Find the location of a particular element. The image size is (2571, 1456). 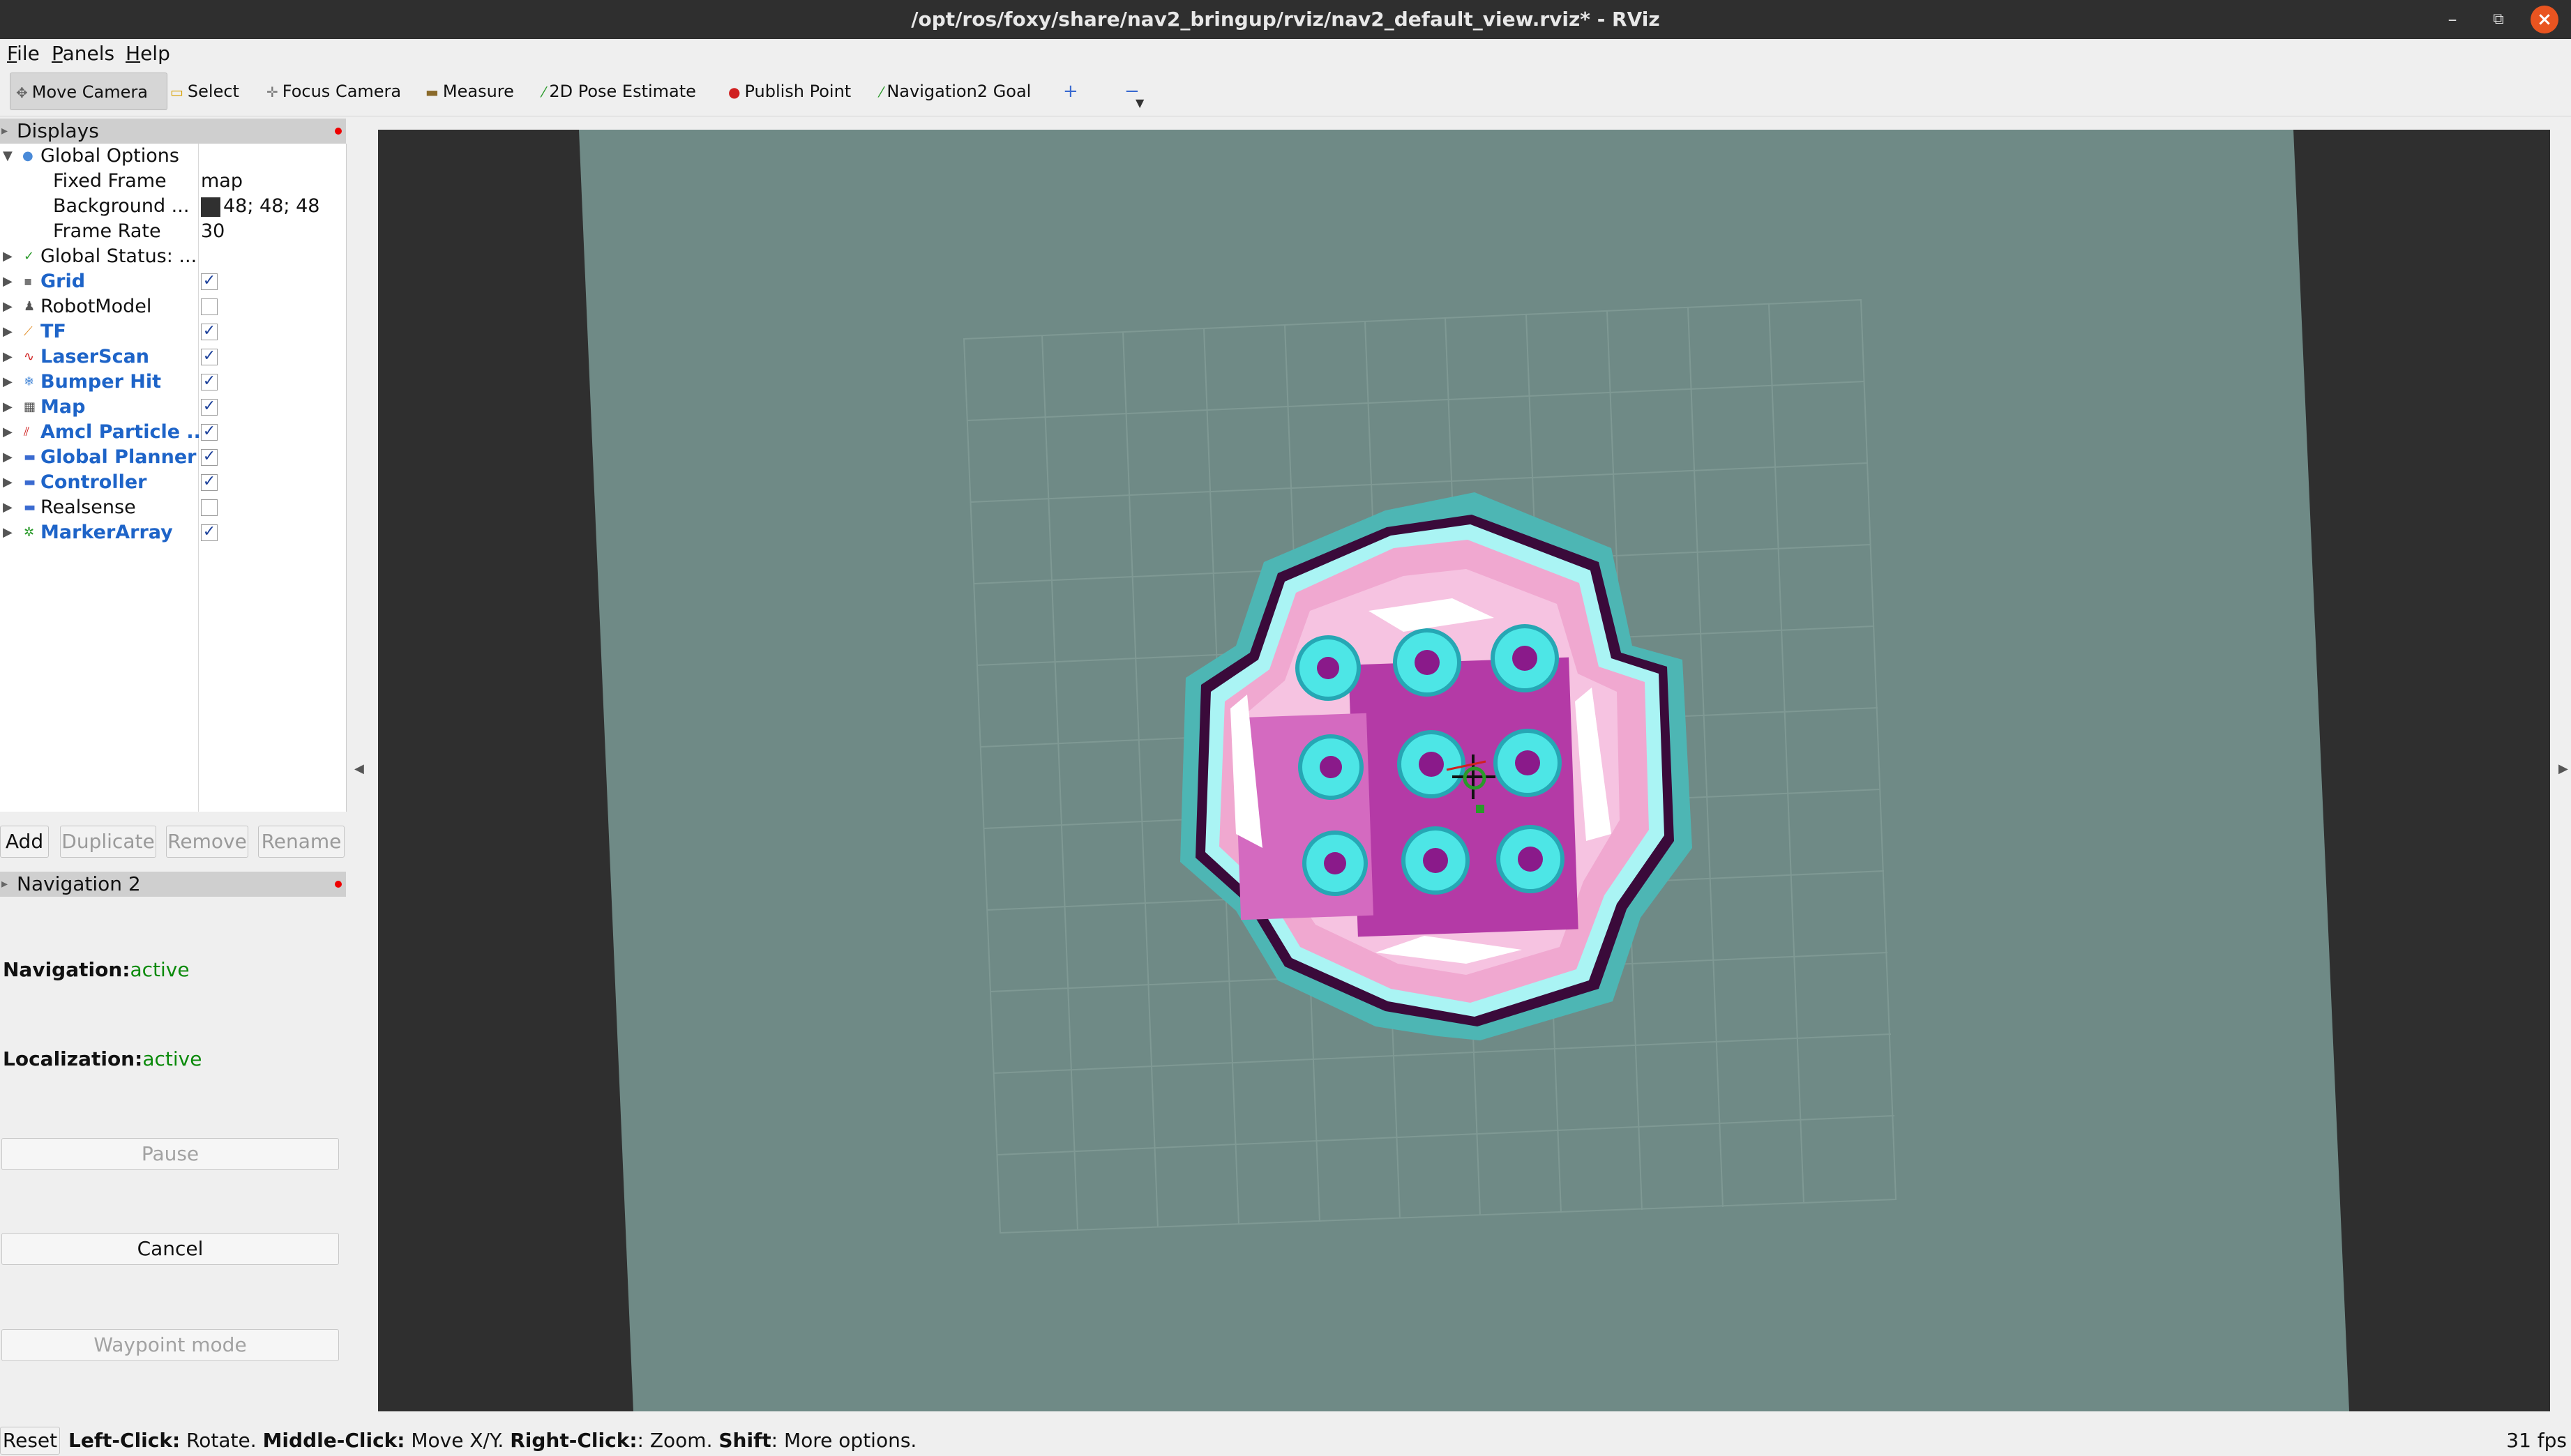

display-item-controller: ▶ ▬ Controller ✓ is located at coordinates (172, 482).